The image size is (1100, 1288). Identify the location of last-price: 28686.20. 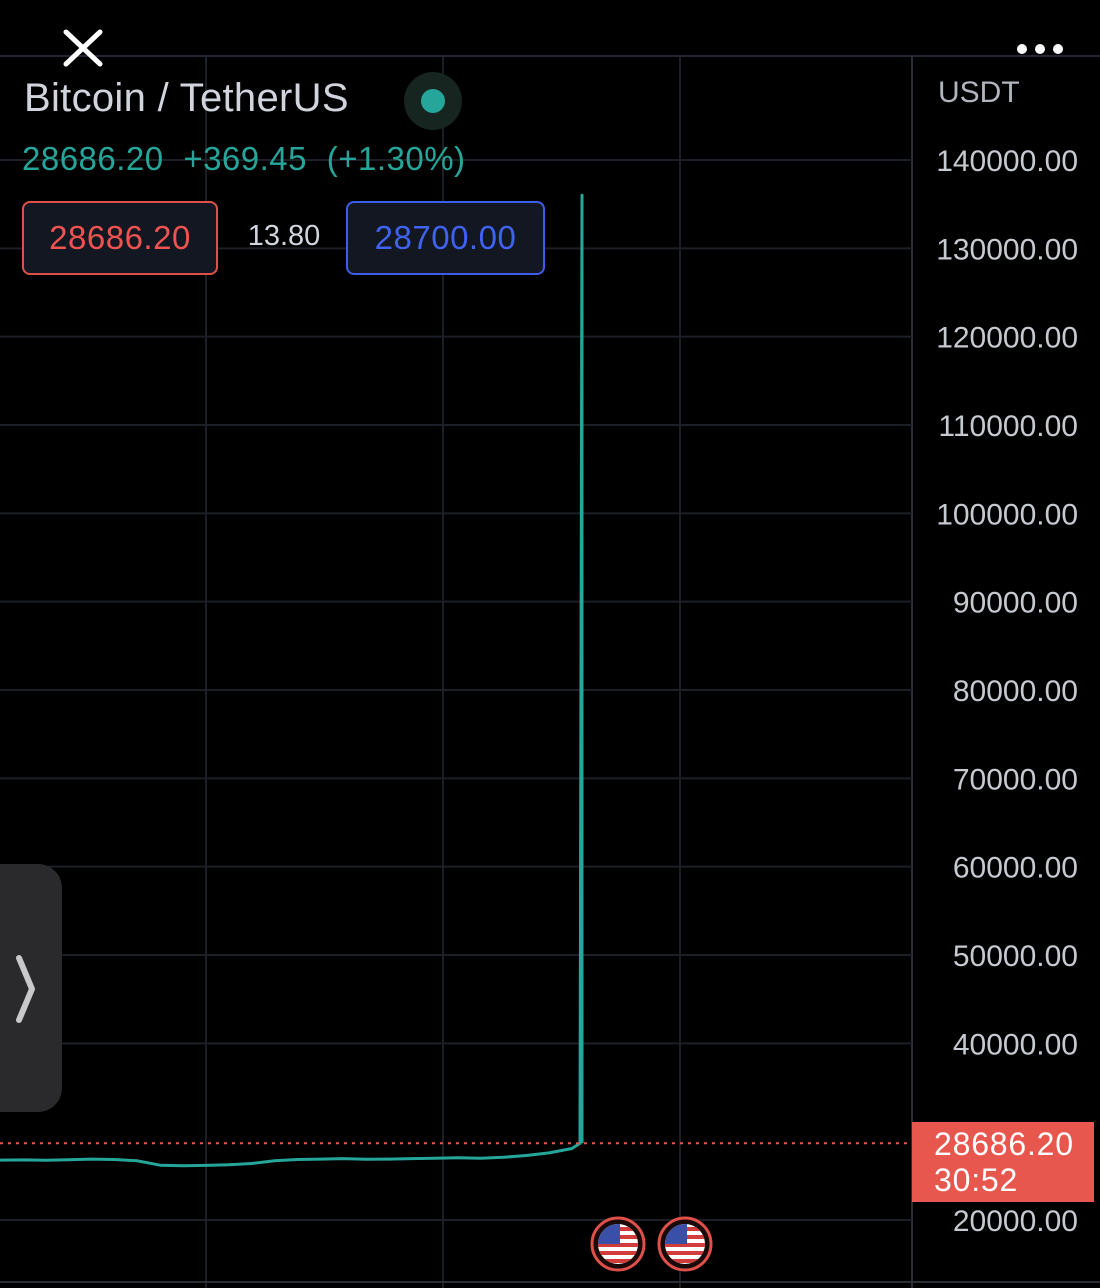
(93, 158).